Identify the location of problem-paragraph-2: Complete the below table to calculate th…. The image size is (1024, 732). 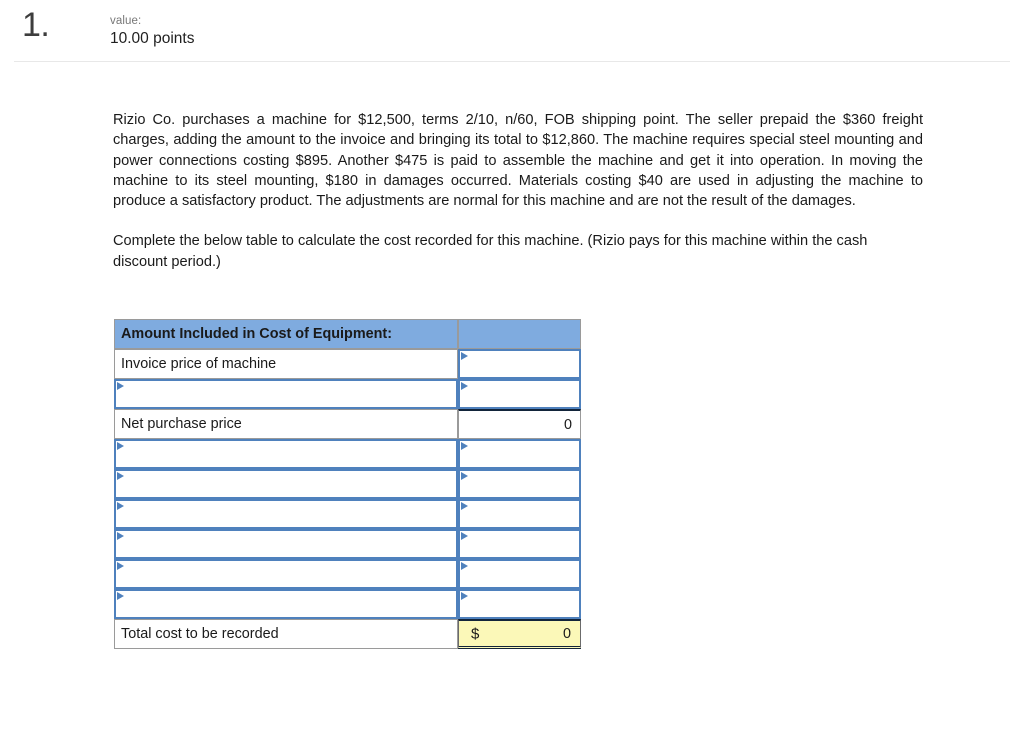
(490, 251).